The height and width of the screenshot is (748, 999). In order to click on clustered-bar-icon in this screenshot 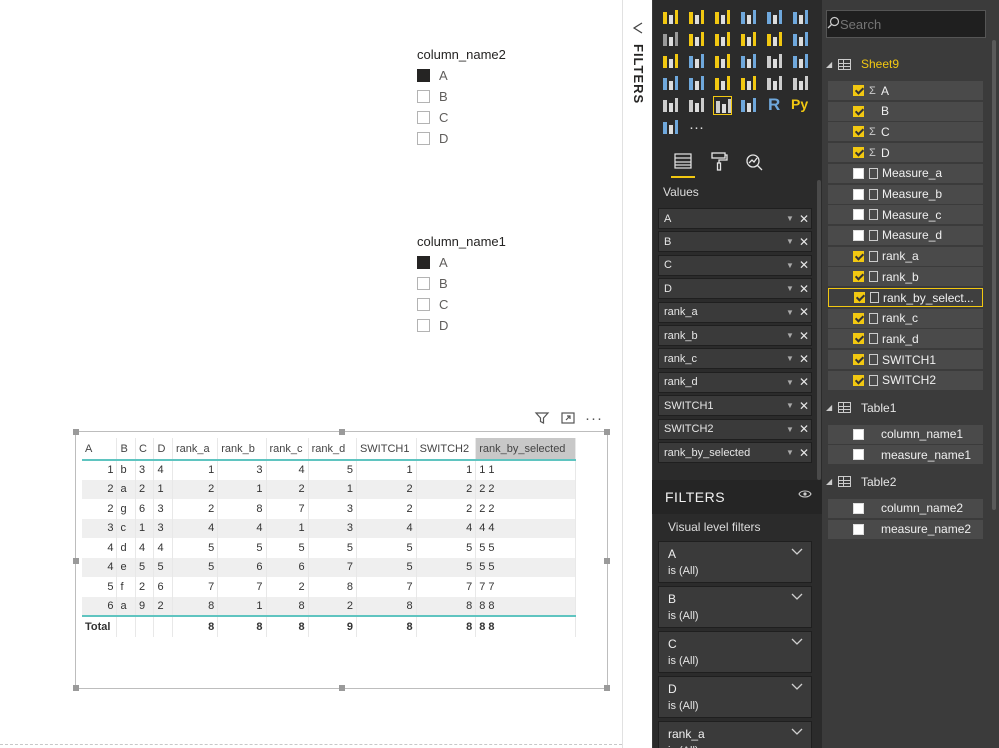, I will do `click(722, 17)`.